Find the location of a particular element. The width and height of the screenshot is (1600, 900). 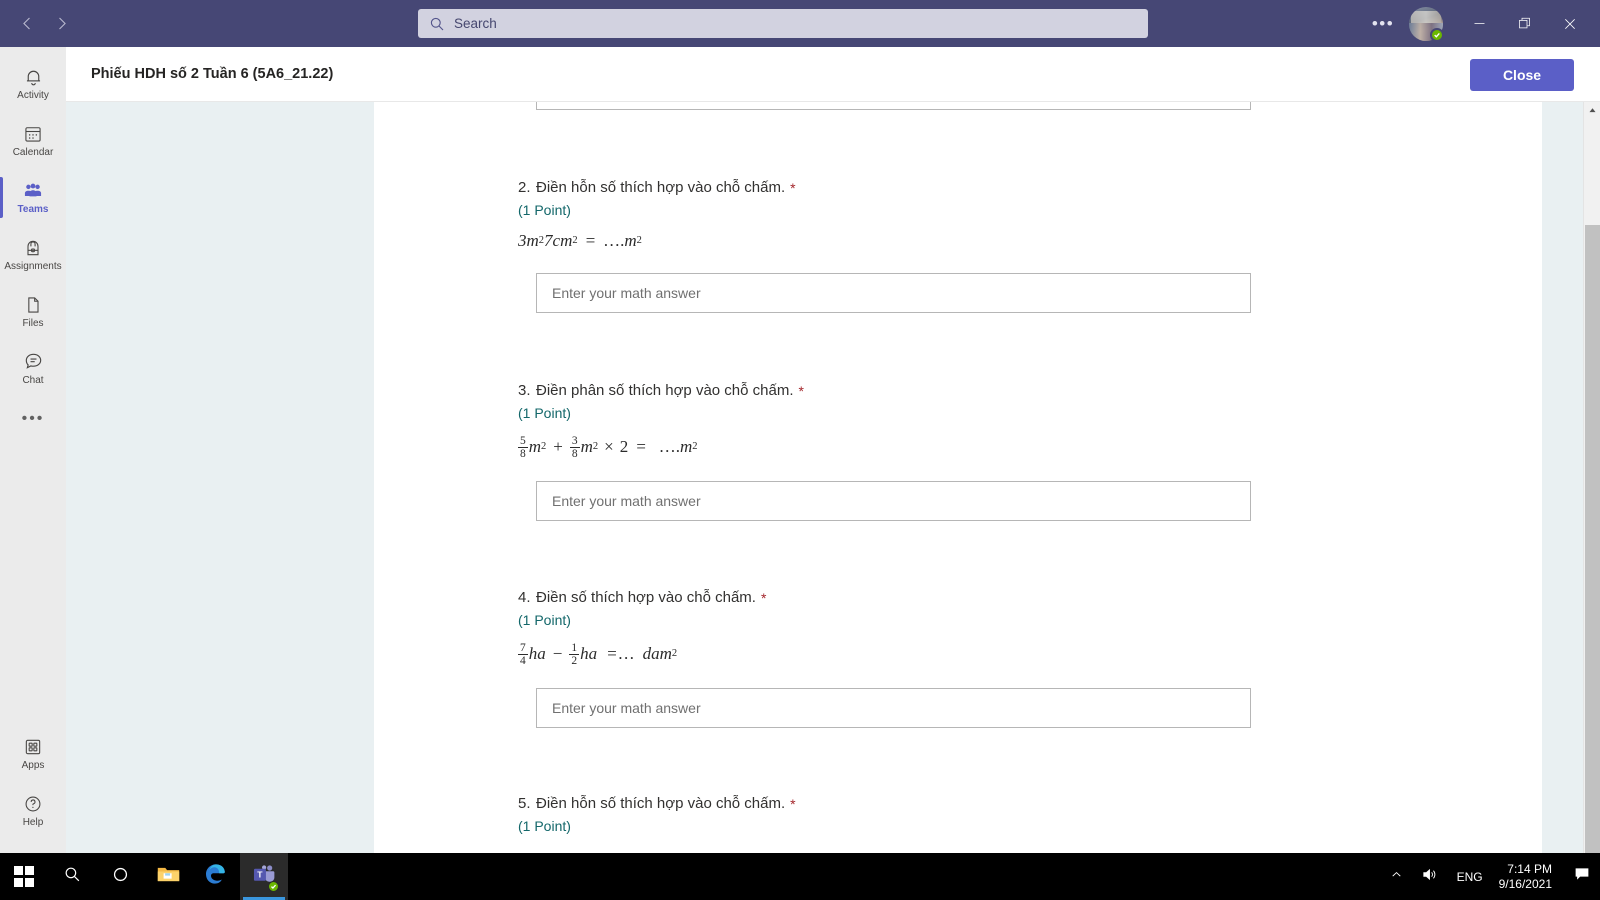

cortana-button is located at coordinates (120, 876).